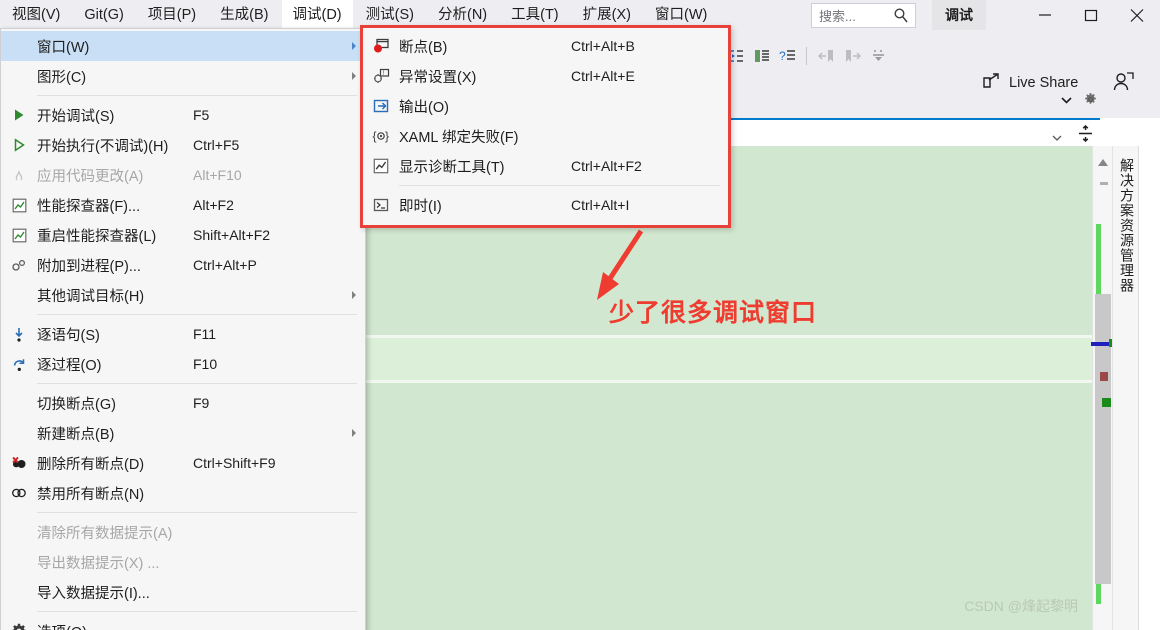 This screenshot has height=630, width=1160. I want to click on bookmark-previous-icon, so click(826, 56).